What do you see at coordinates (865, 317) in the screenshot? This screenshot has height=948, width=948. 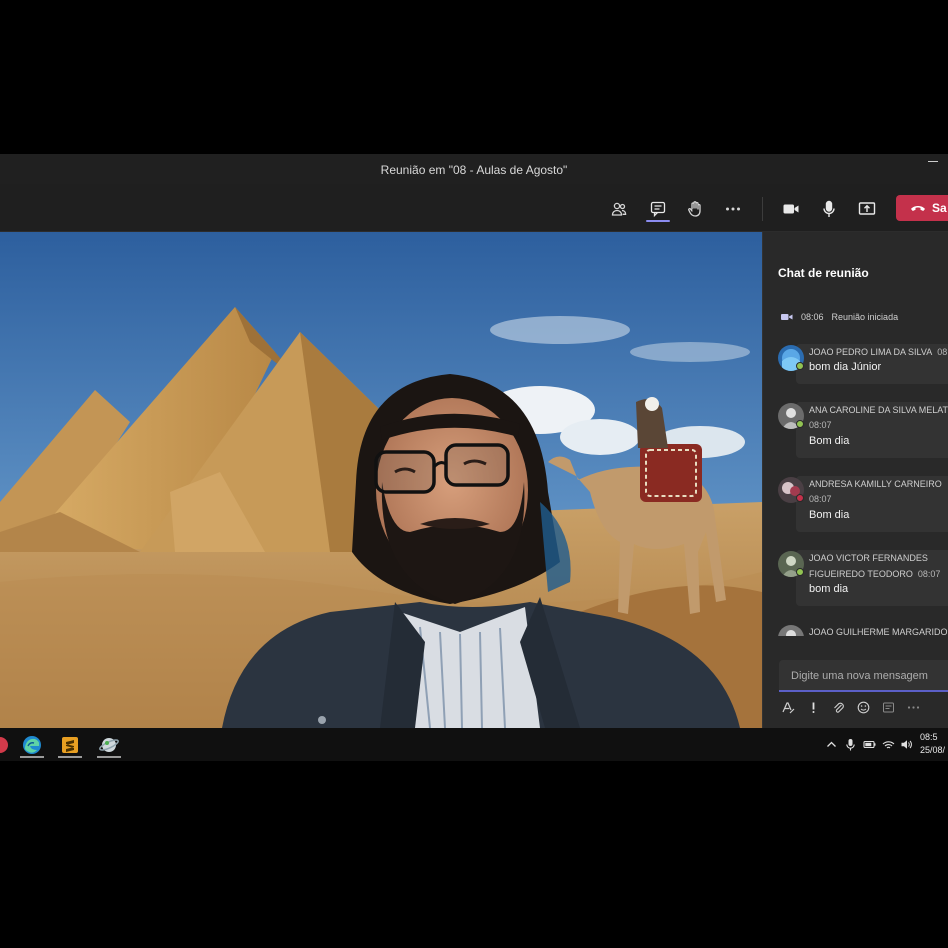 I see `meeting-started-label: Reunião iniciada` at bounding box center [865, 317].